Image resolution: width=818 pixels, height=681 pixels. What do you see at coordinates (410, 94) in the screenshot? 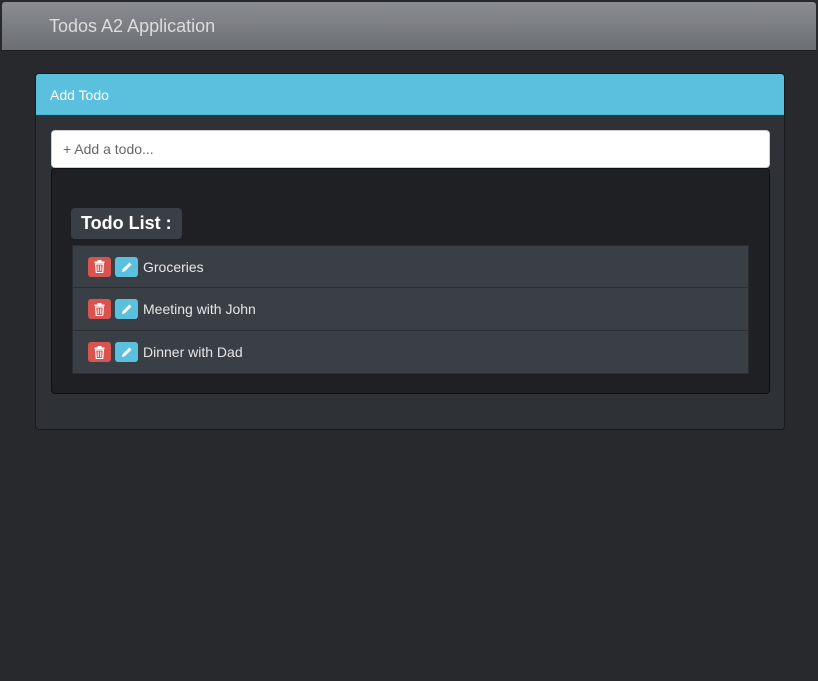
I see `panel-heading: Add Todo` at bounding box center [410, 94].